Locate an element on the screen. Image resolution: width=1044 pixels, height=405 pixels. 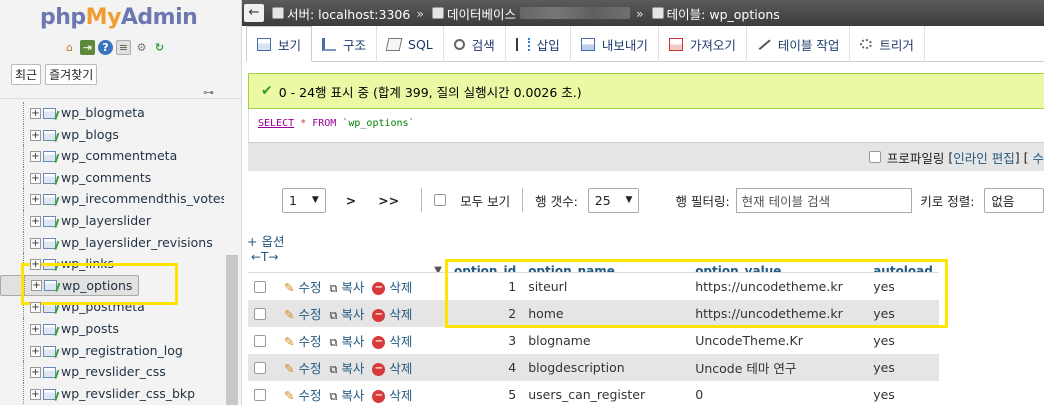
exit-icon: ⇥ is located at coordinates (87, 47).